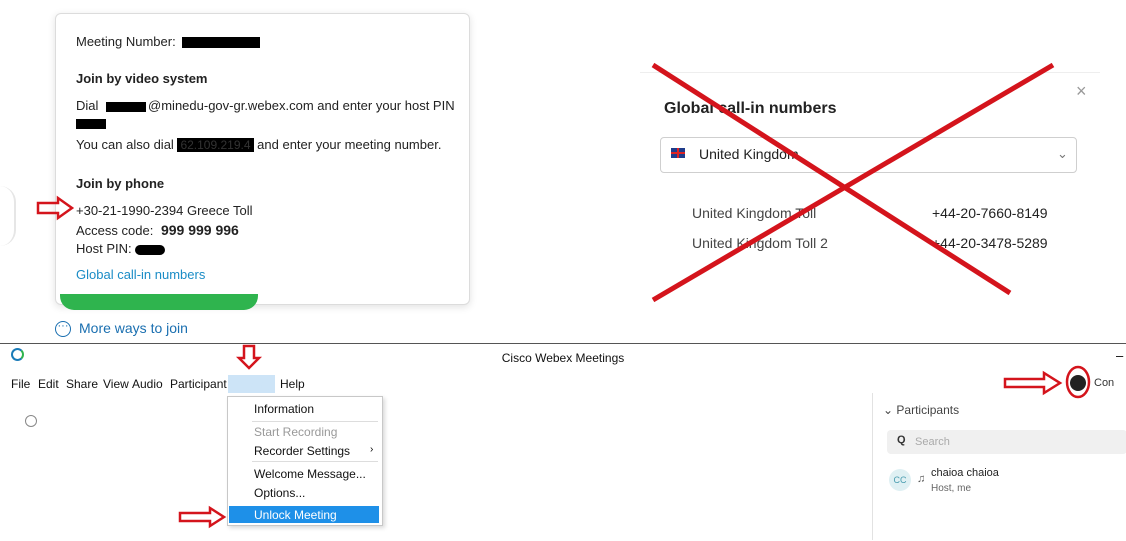 This screenshot has width=1126, height=541. I want to click on annotation-circle, so click(1078, 382).